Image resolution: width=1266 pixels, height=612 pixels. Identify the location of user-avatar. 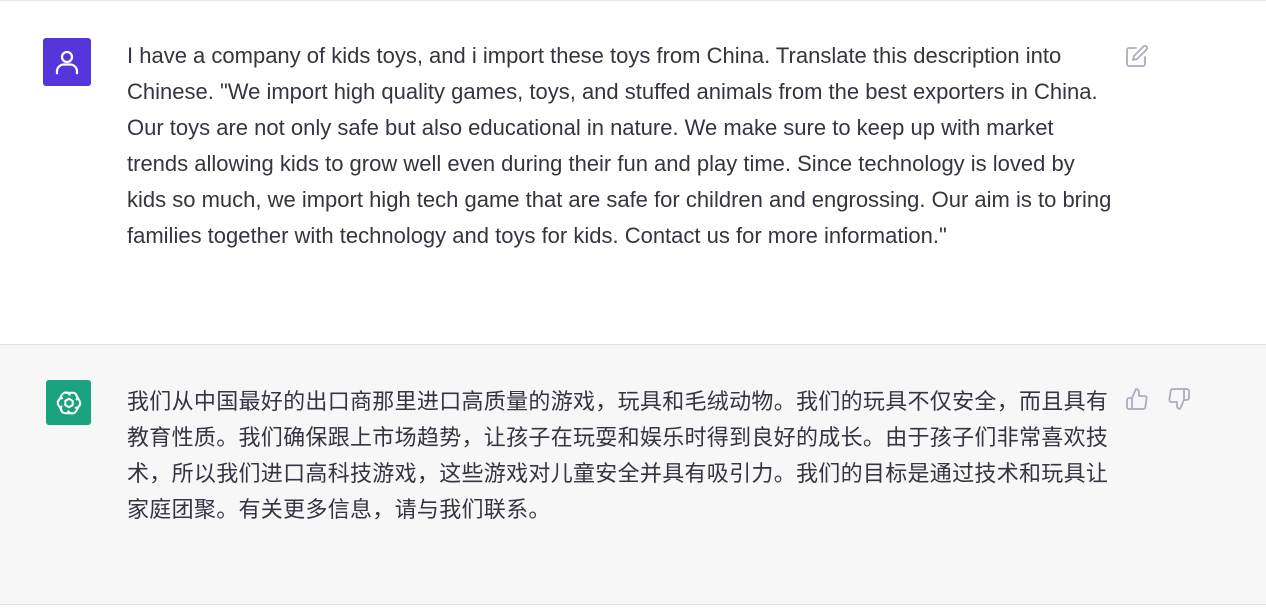
(67, 62).